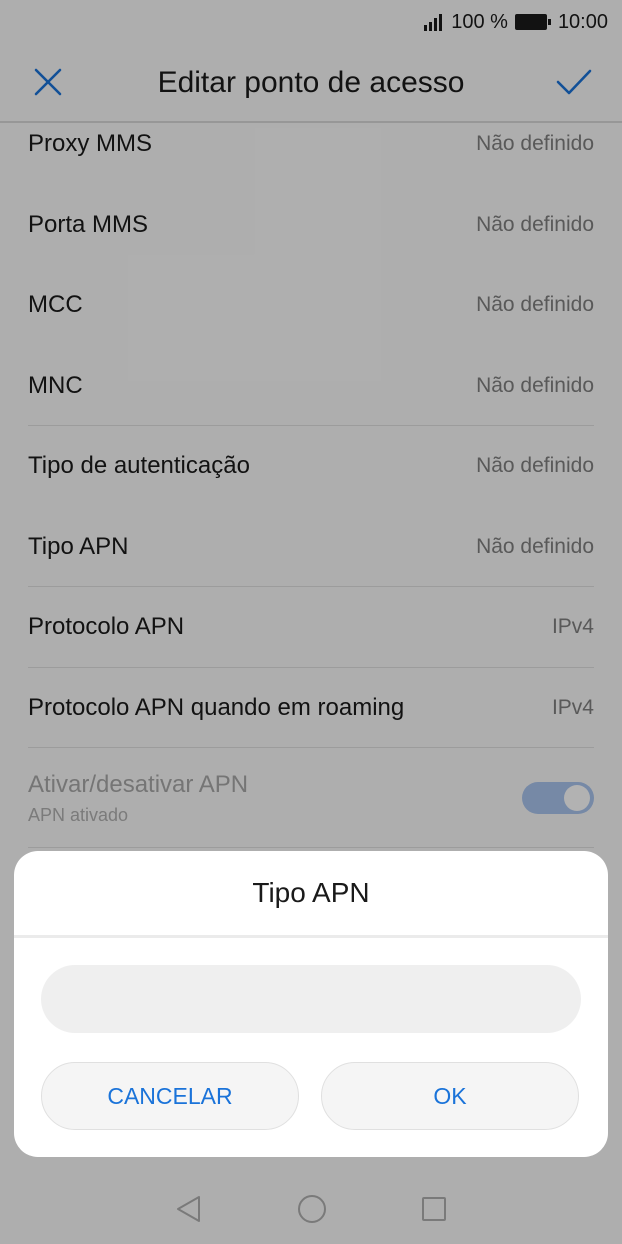 The image size is (622, 1244). Describe the element at coordinates (450, 1096) in the screenshot. I see `ok-button: OK` at that location.